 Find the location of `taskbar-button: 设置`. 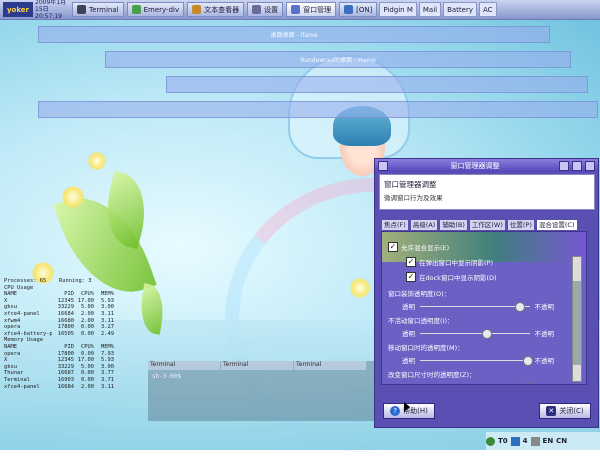

taskbar-button: 设置 is located at coordinates (265, 9).